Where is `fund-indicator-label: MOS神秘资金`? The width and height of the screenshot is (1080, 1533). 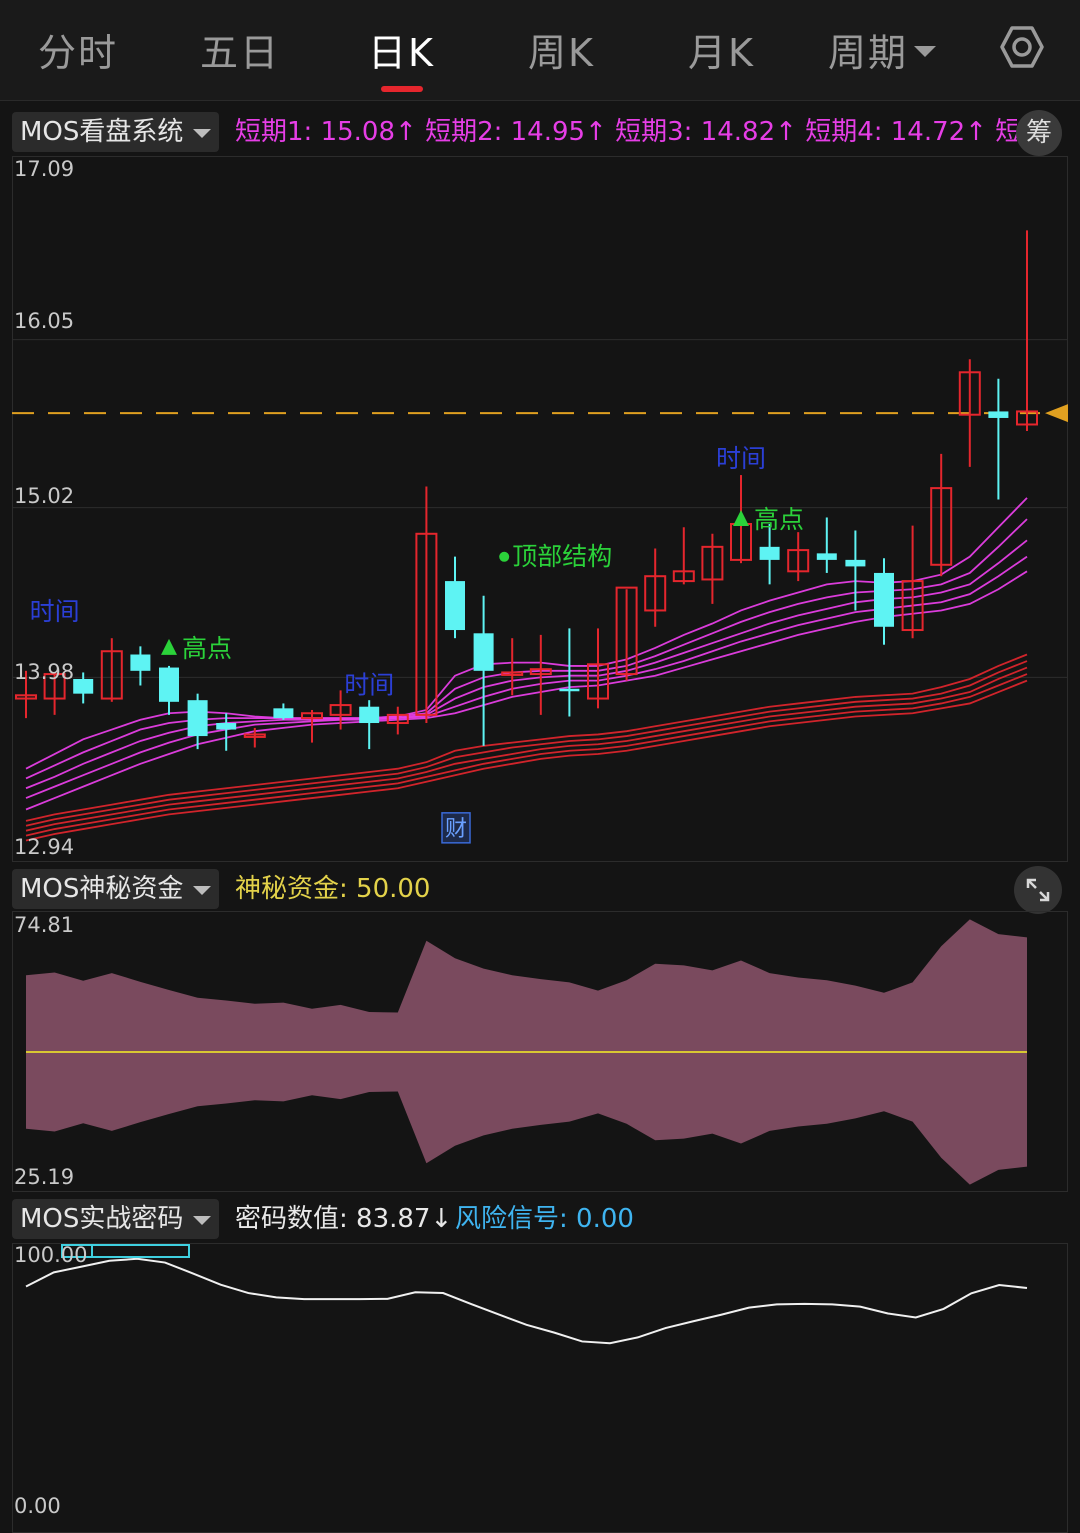 fund-indicator-label: MOS神秘资金 is located at coordinates (102, 889).